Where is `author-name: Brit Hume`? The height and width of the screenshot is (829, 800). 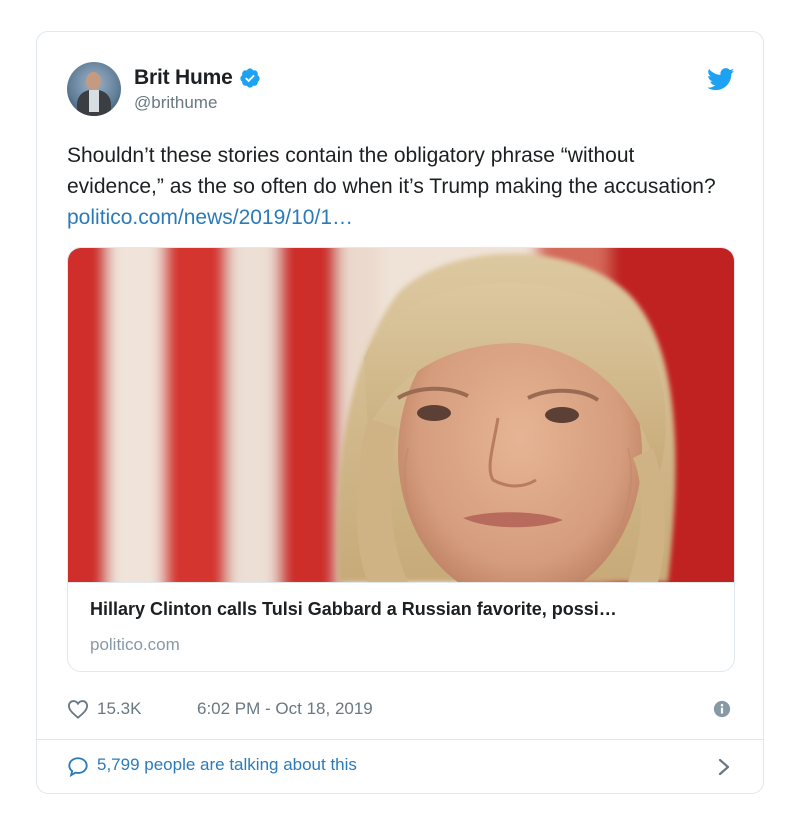
author-name: Brit Hume is located at coordinates (183, 78).